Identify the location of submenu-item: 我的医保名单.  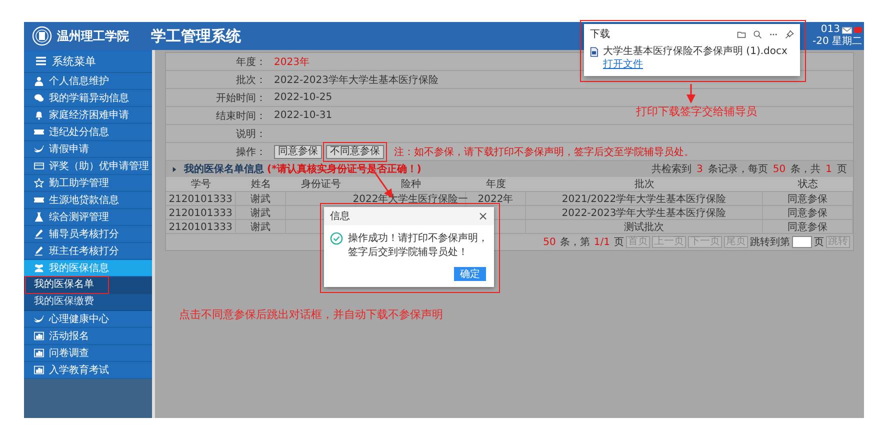
(88, 285).